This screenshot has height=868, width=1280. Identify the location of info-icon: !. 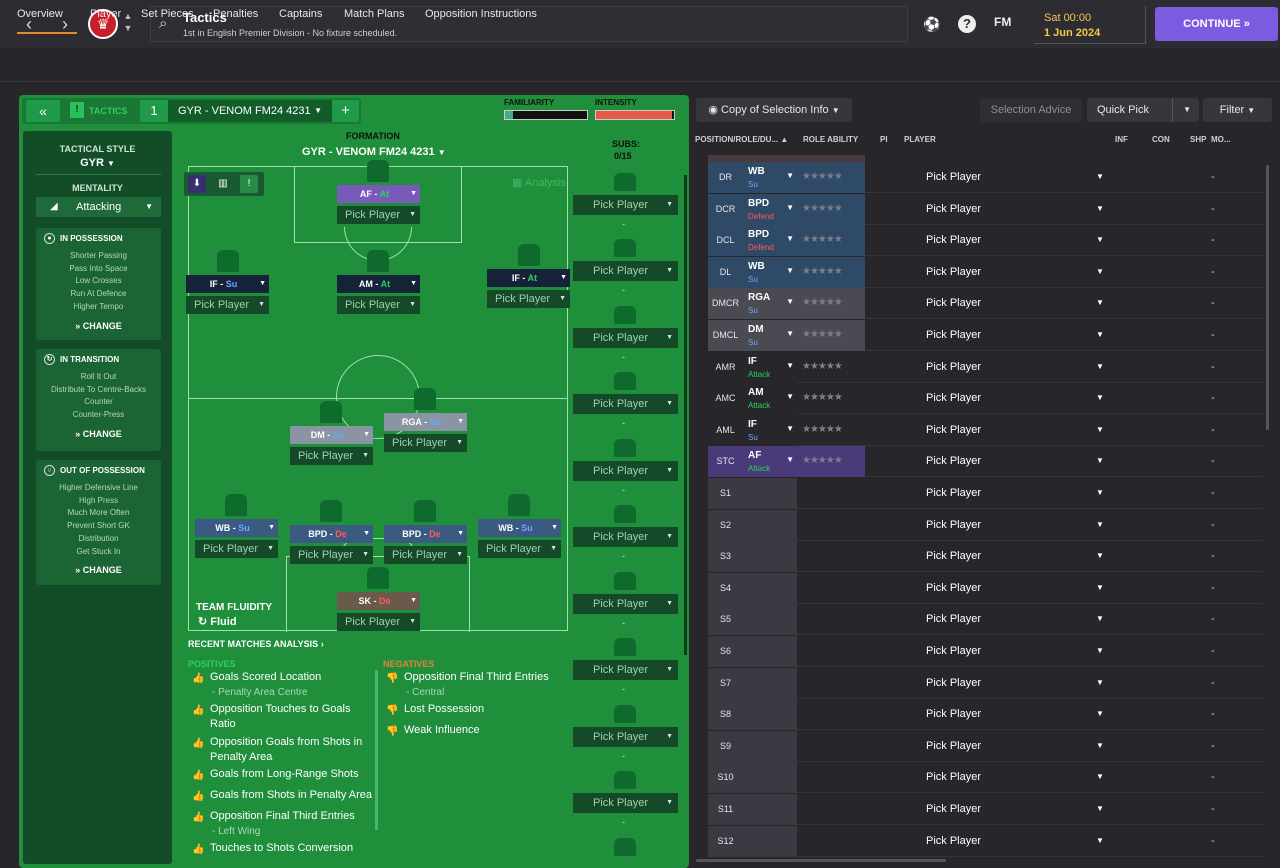
(249, 184).